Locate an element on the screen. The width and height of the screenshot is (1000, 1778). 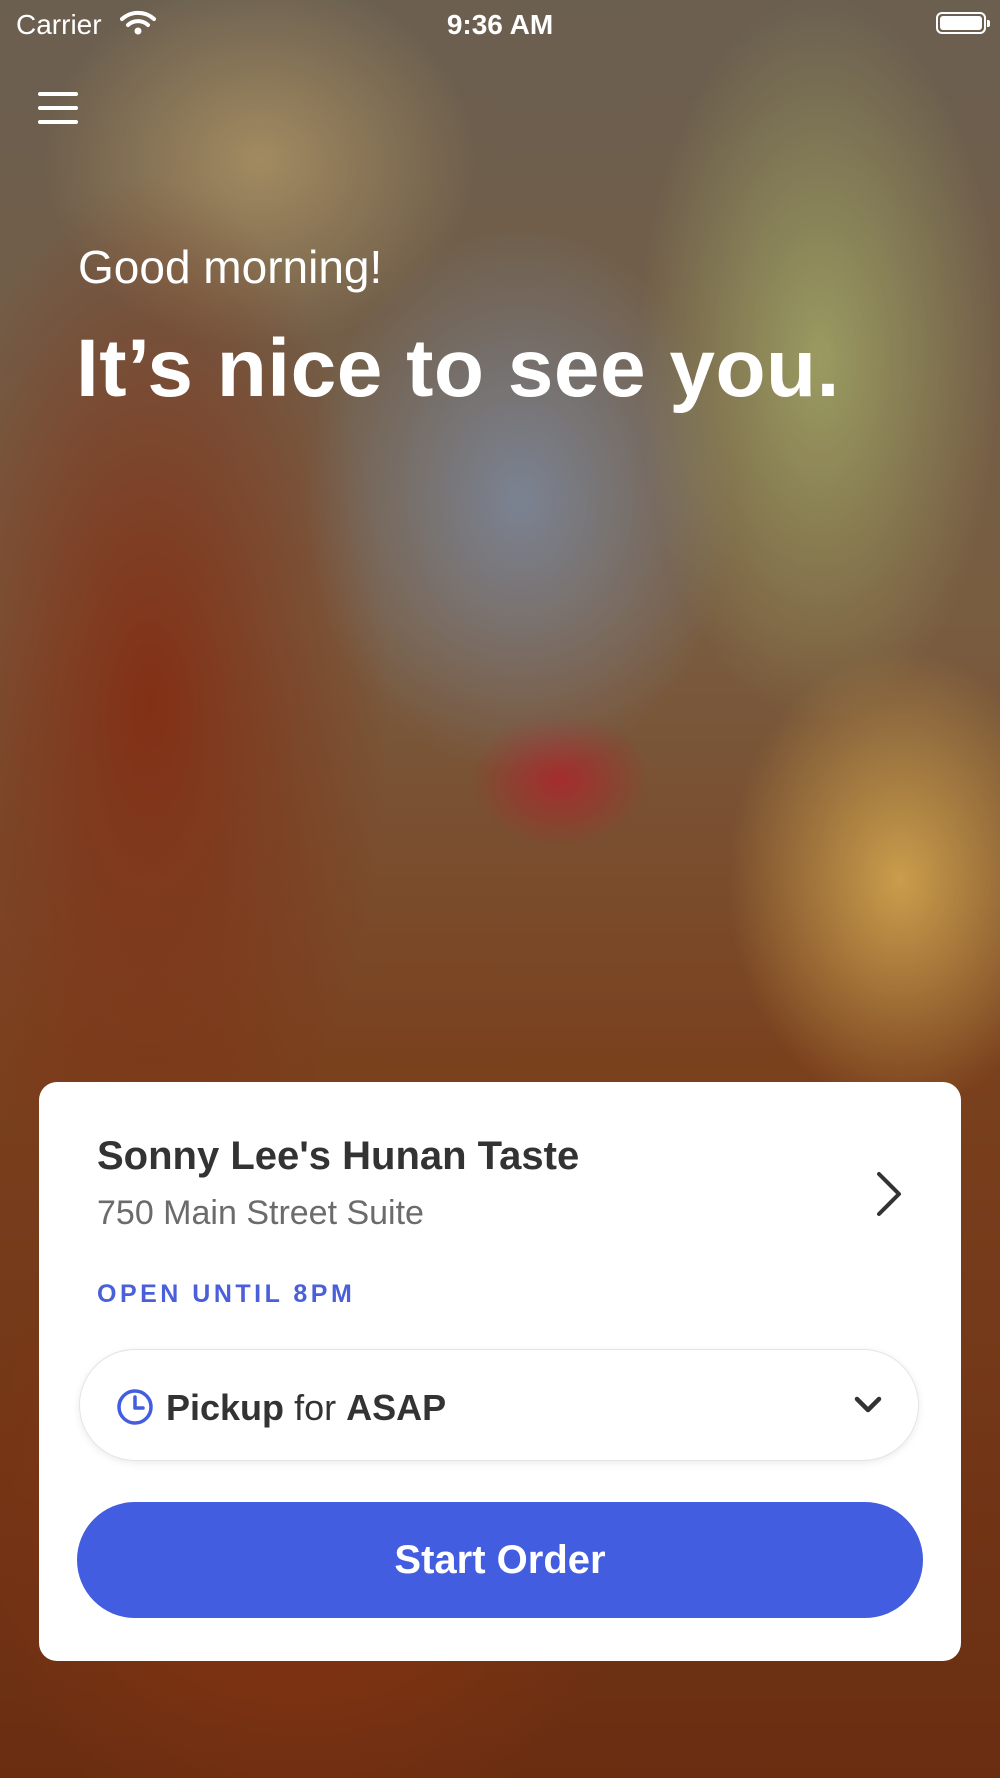
status-time: 9:36 AM is located at coordinates (500, 24).